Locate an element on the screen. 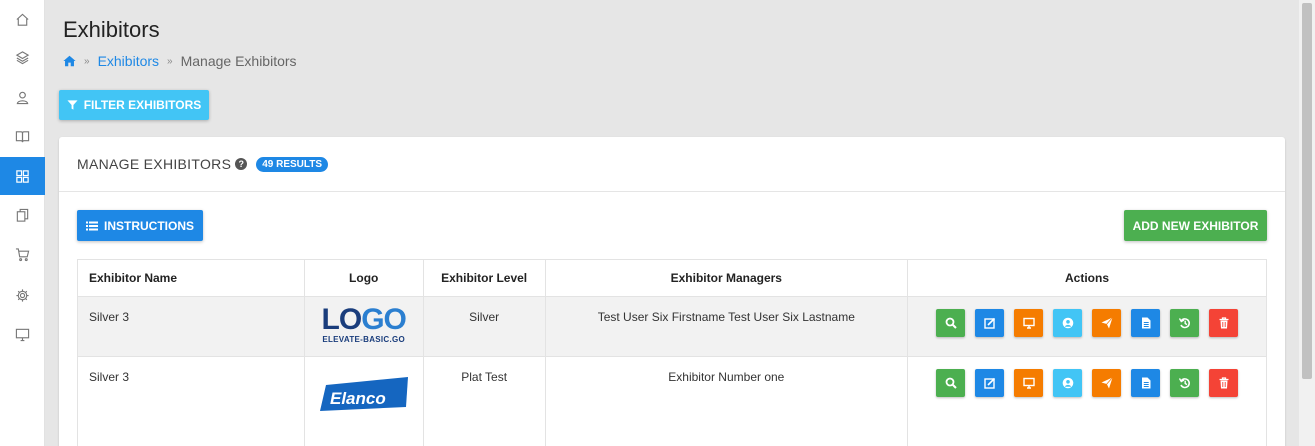  page-title: Exhibitors is located at coordinates (111, 29).